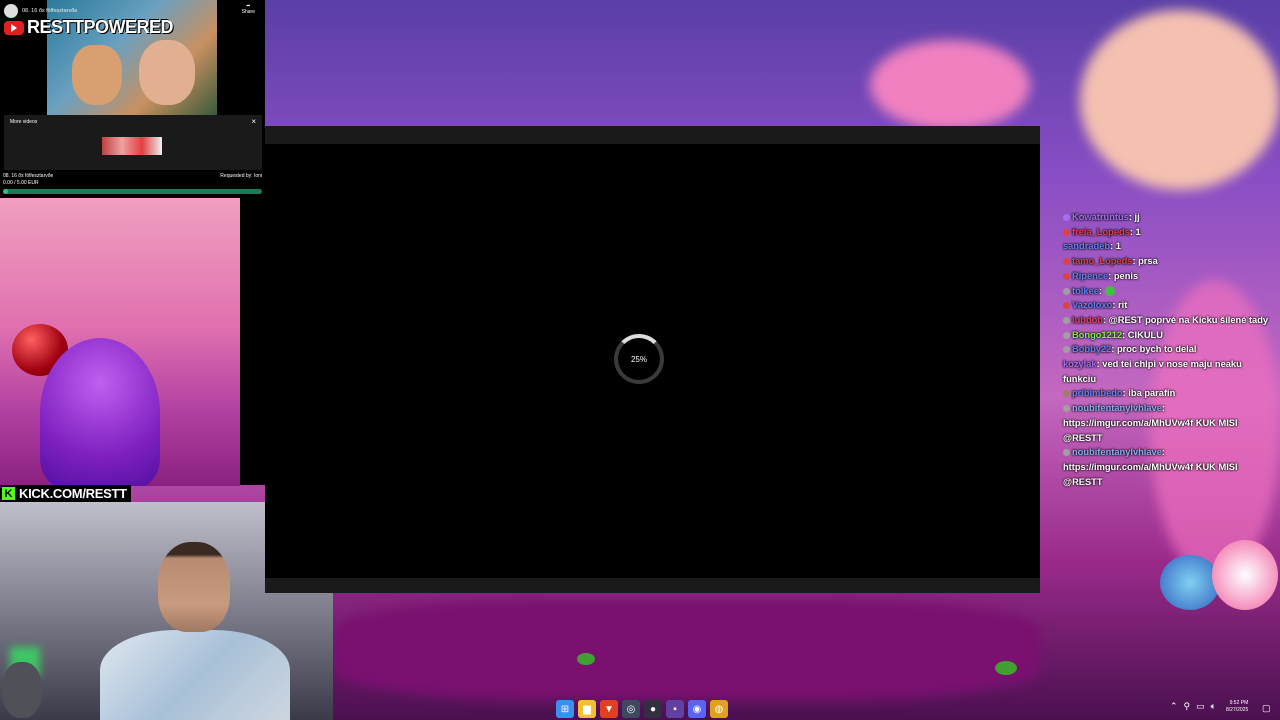 The height and width of the screenshot is (720, 1280). Describe the element at coordinates (1120, 305) in the screenshot. I see `chat-text: : rit` at that location.